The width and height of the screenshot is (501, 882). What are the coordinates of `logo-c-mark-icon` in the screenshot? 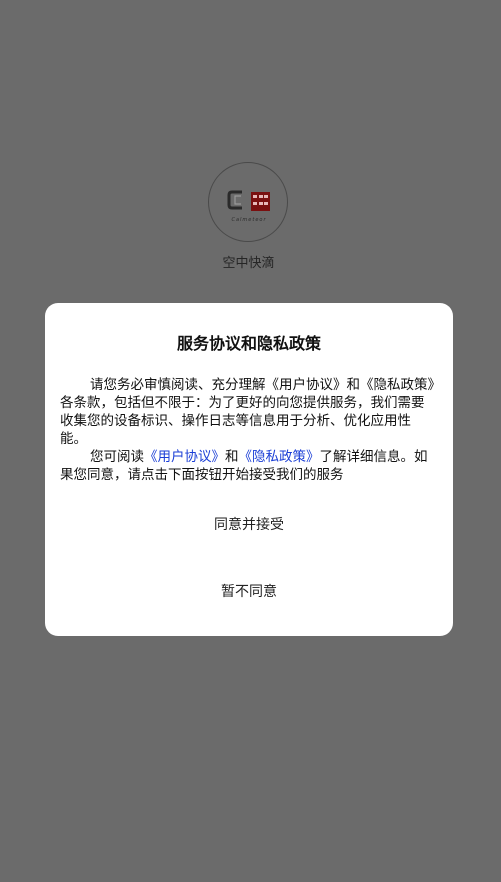 It's located at (234, 200).